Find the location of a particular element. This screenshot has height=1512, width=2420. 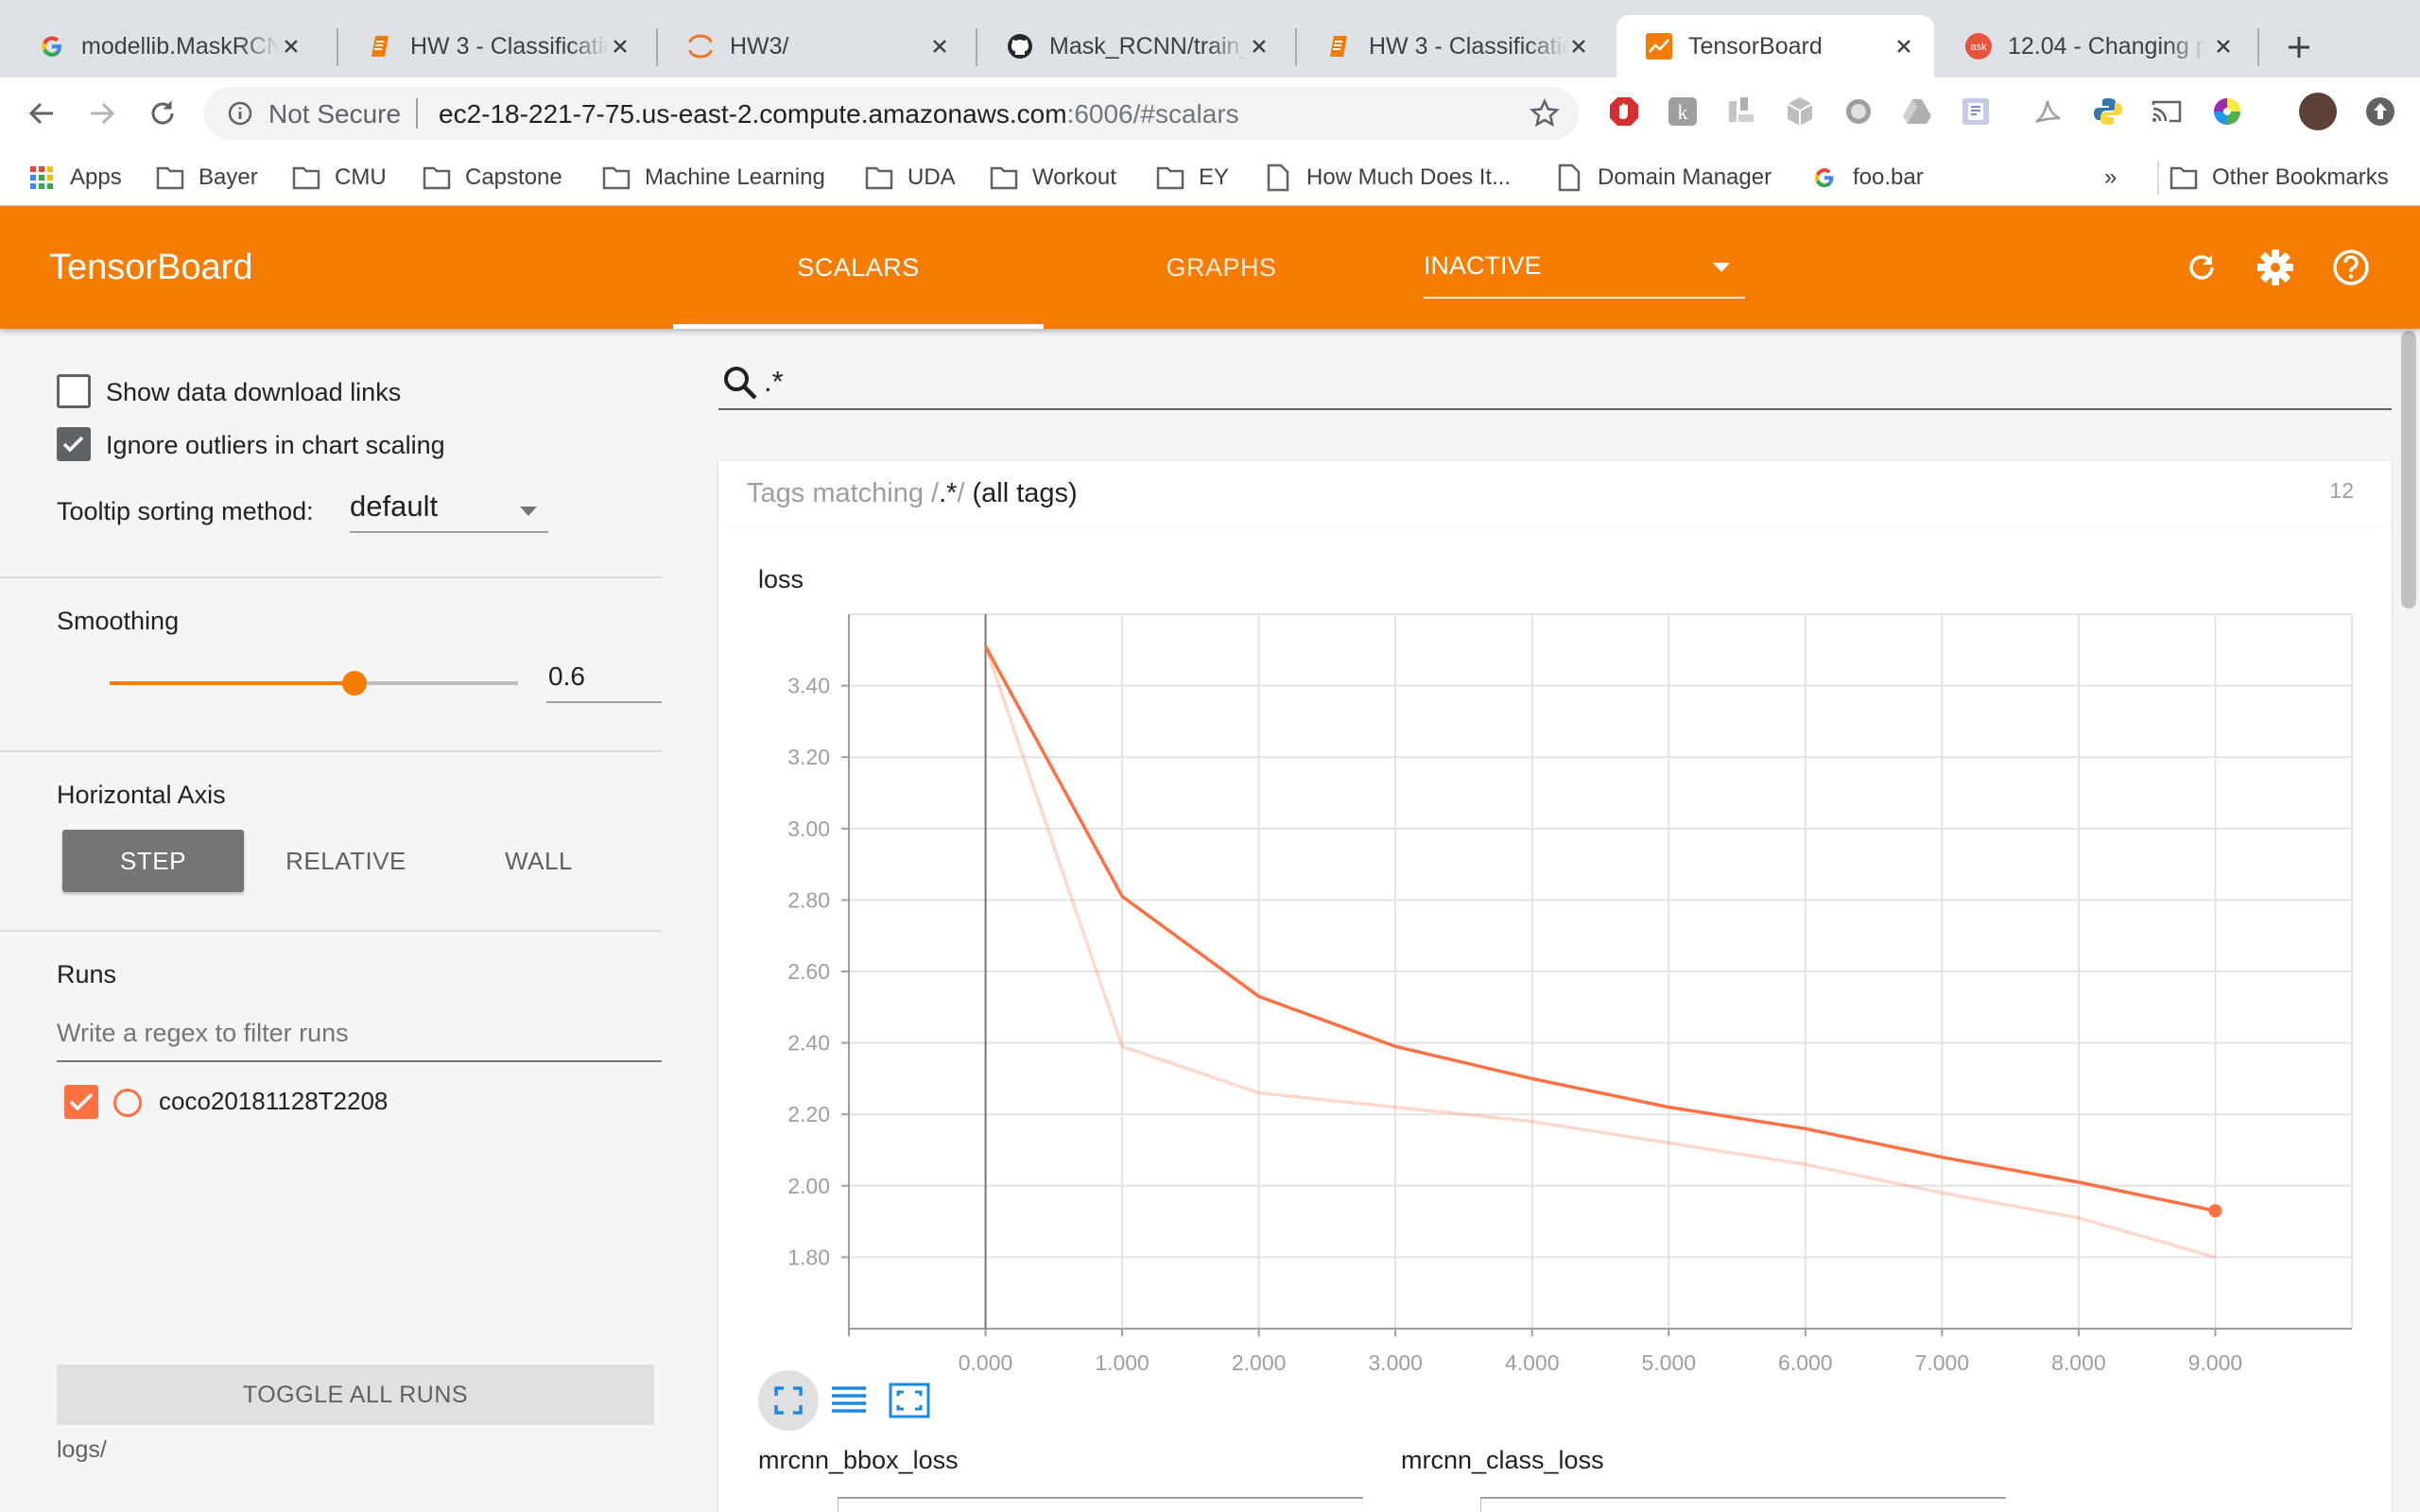

google-icon is located at coordinates (52, 46).